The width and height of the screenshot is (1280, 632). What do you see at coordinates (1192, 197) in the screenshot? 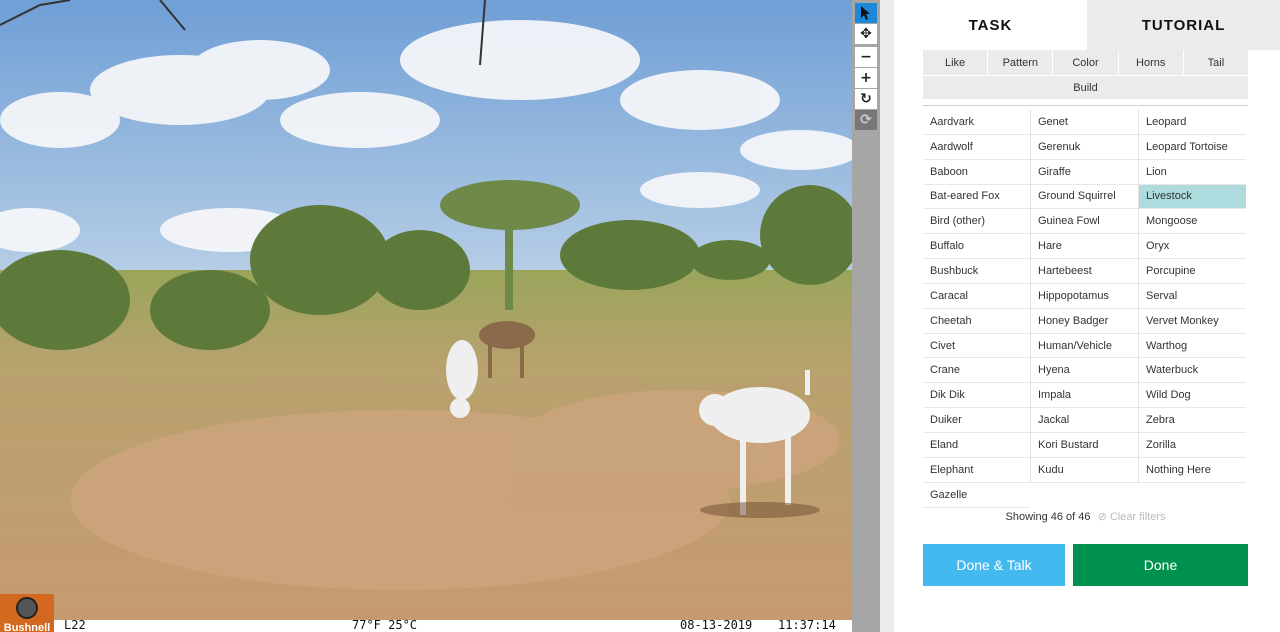
I see `species-option: Livestock` at bounding box center [1192, 197].